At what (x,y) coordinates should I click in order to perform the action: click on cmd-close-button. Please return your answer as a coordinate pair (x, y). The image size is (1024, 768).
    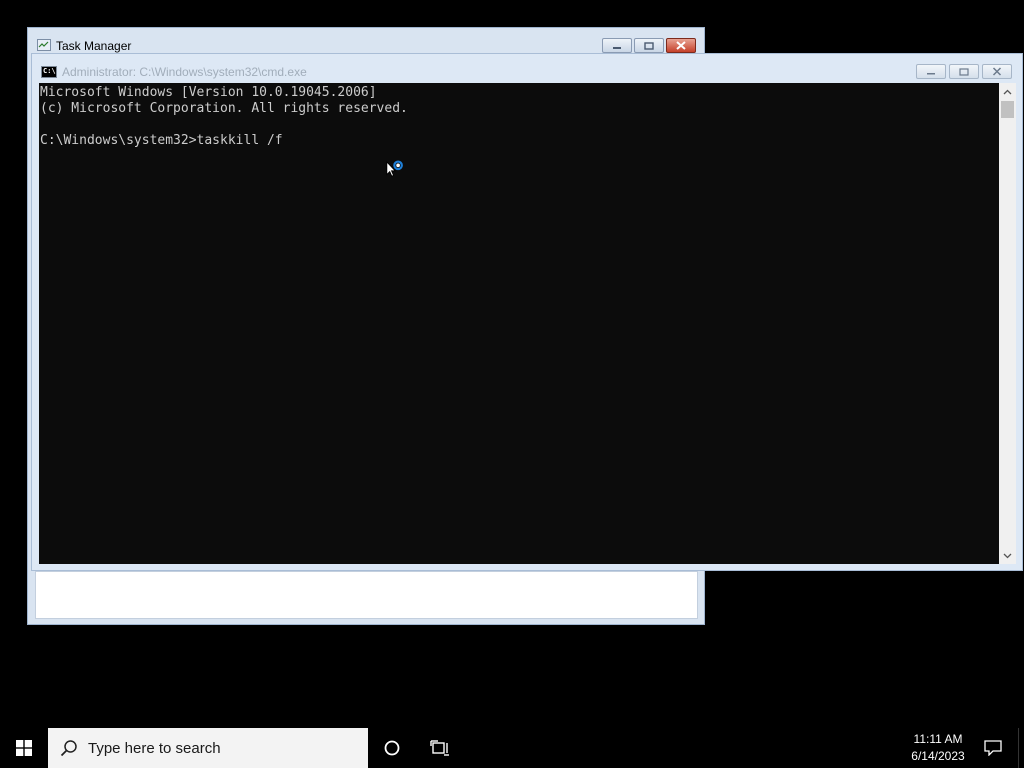
    Looking at the image, I should click on (997, 71).